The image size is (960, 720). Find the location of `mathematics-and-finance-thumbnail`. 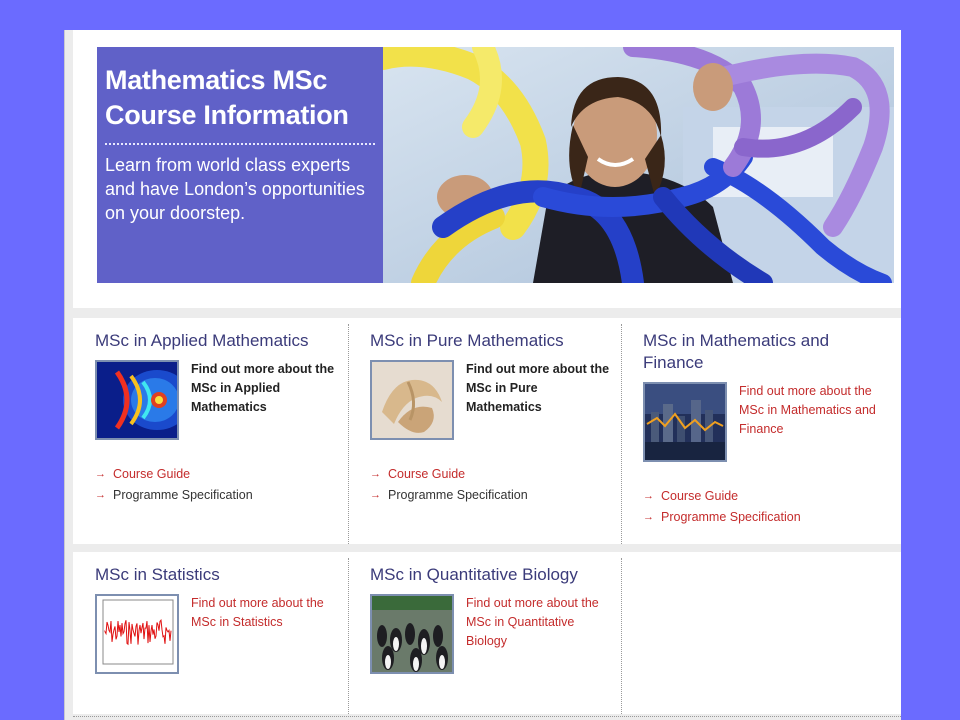

mathematics-and-finance-thumbnail is located at coordinates (685, 422).